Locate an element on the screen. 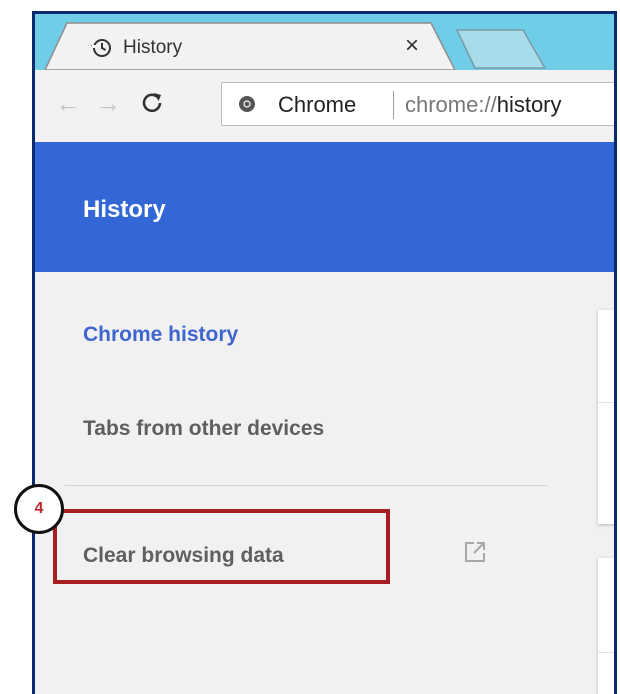 Image resolution: width=620 pixels, height=694 pixels. address-separator is located at coordinates (393, 105).